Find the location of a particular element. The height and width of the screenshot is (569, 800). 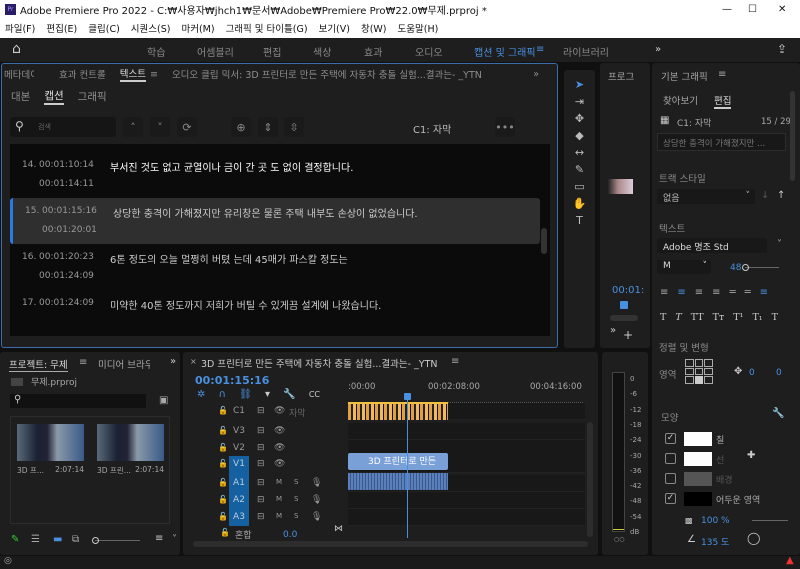

fill-color-swatch is located at coordinates (698, 439).